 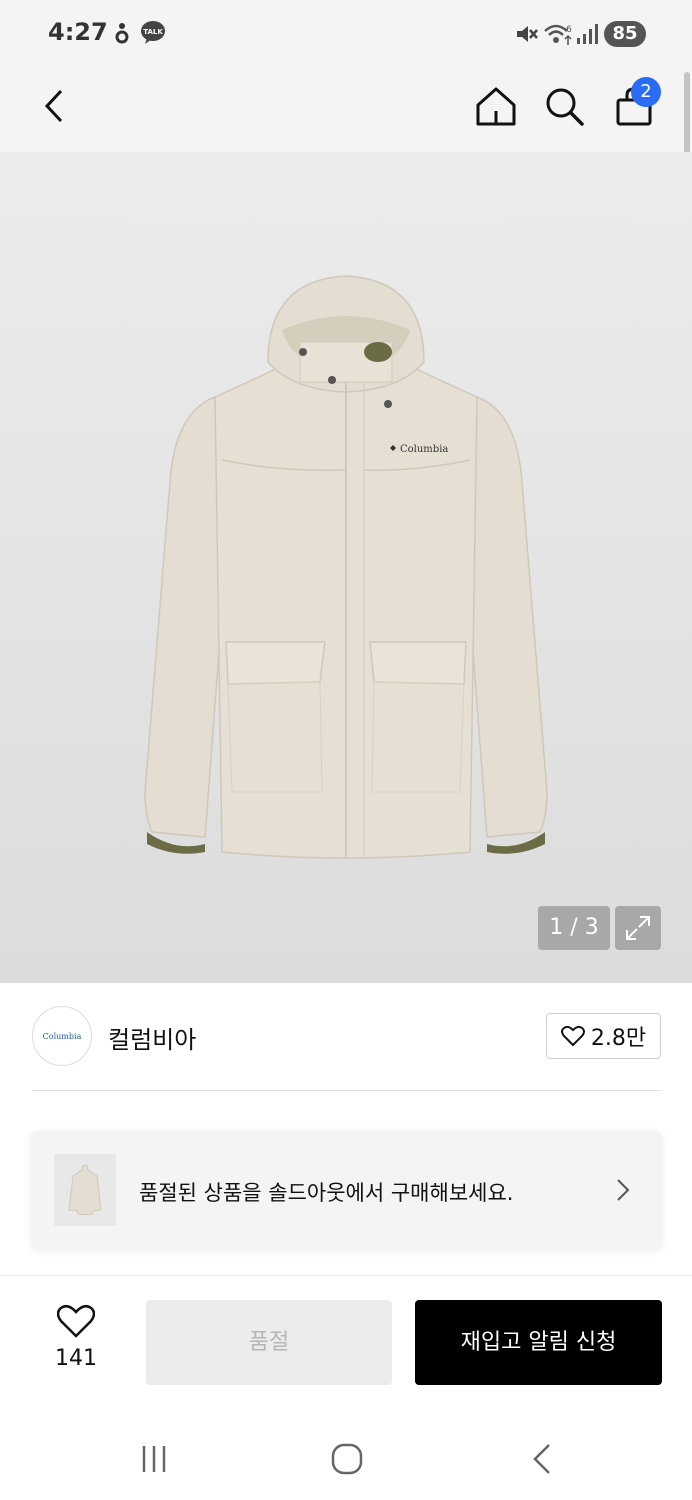 I want to click on soldout-button: 품절, so click(x=269, y=1342).